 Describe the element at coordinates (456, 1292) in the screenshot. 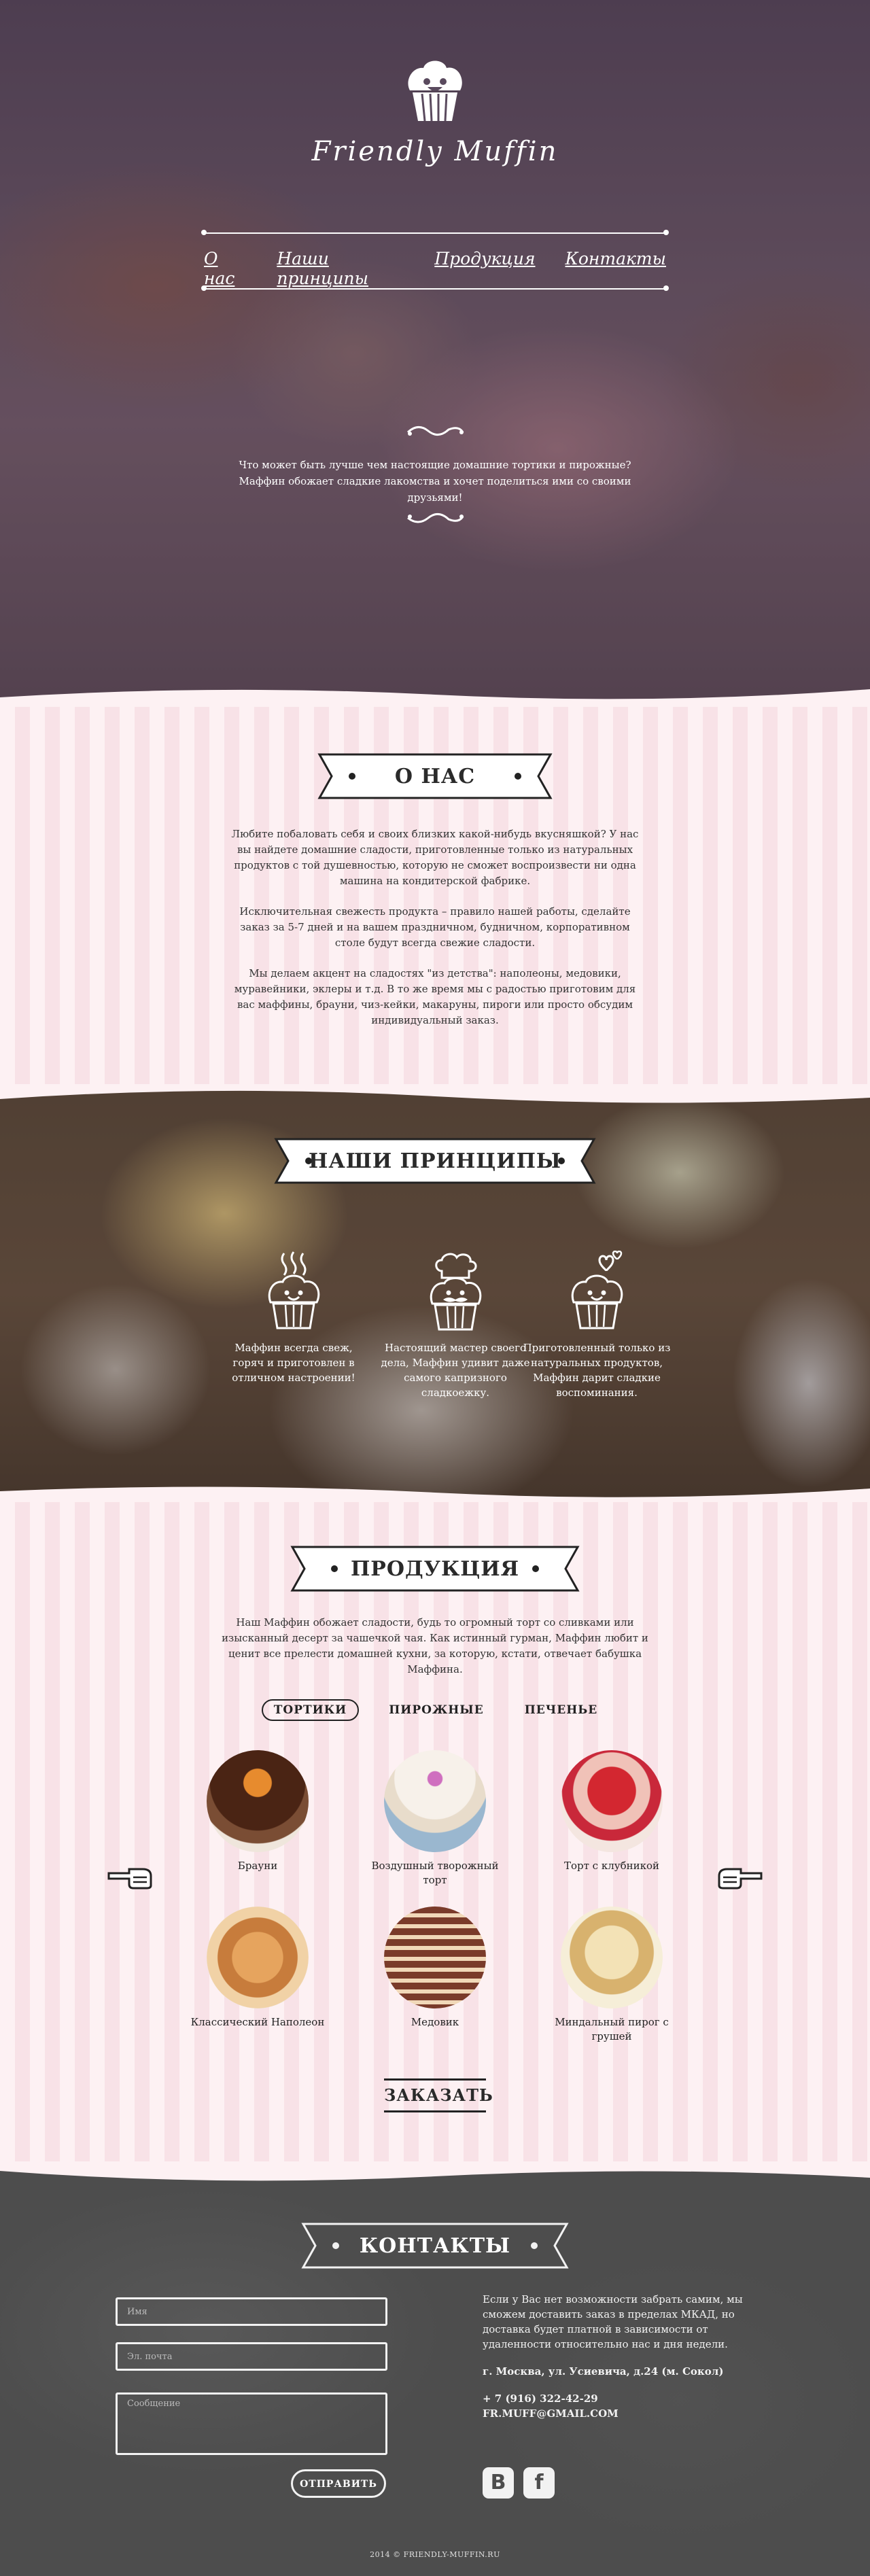

I see `chef-muffin-icon` at that location.